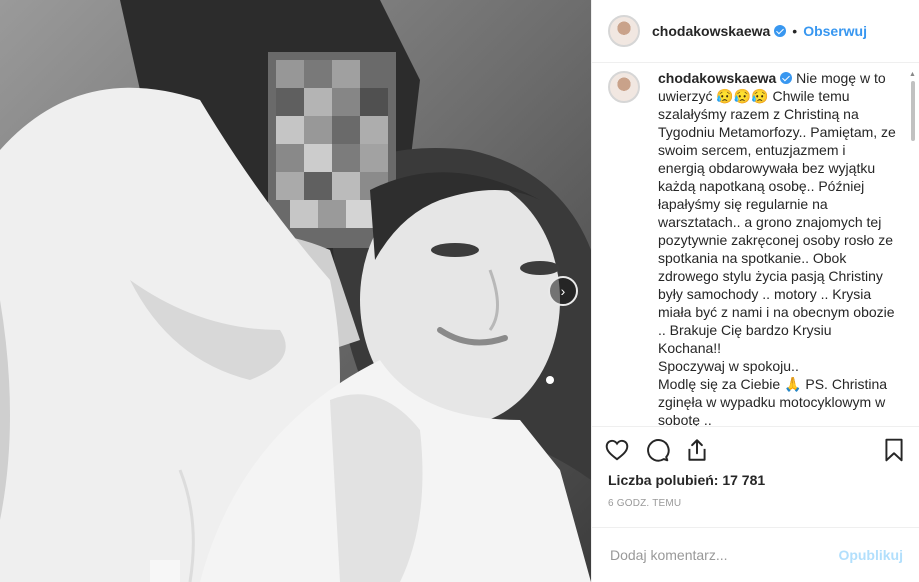  What do you see at coordinates (617, 450) in the screenshot?
I see `heart-icon` at bounding box center [617, 450].